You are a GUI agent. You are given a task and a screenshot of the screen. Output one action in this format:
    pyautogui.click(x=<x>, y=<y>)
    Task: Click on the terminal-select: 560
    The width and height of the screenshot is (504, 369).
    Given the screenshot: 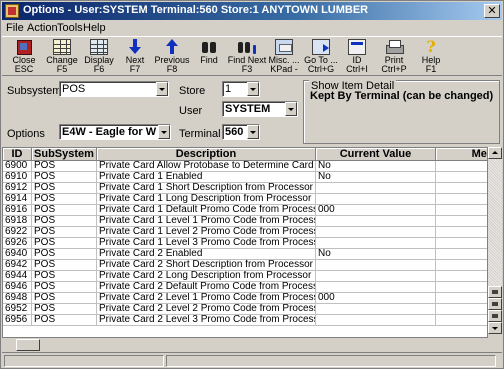 What is the action you would take?
    pyautogui.click(x=241, y=132)
    